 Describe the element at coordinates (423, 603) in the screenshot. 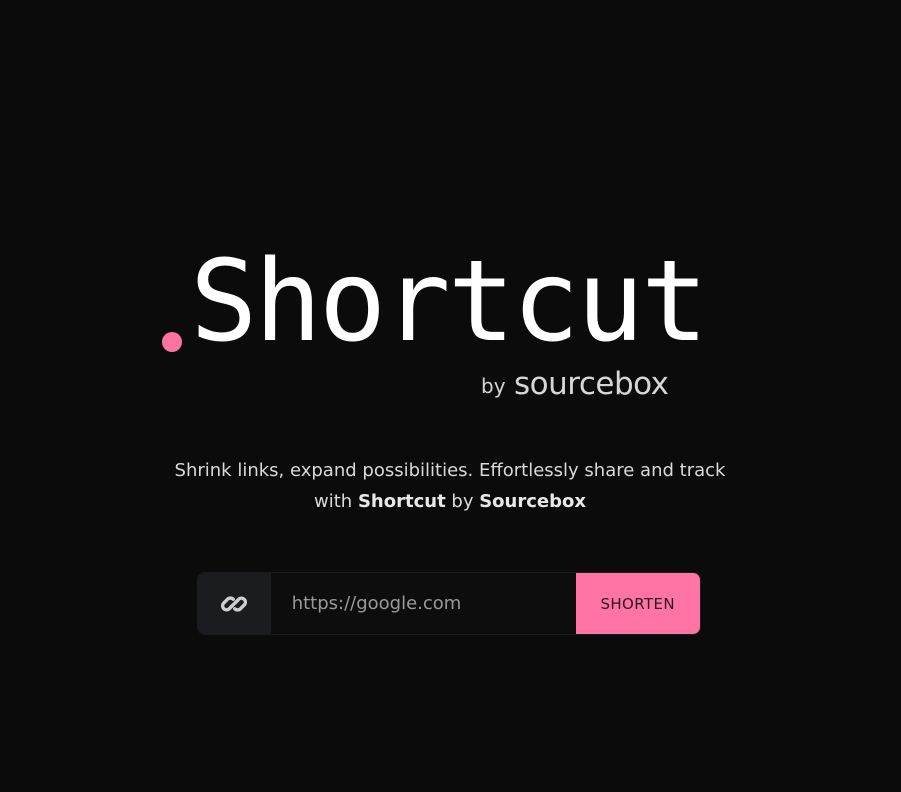

I see `url-input` at that location.